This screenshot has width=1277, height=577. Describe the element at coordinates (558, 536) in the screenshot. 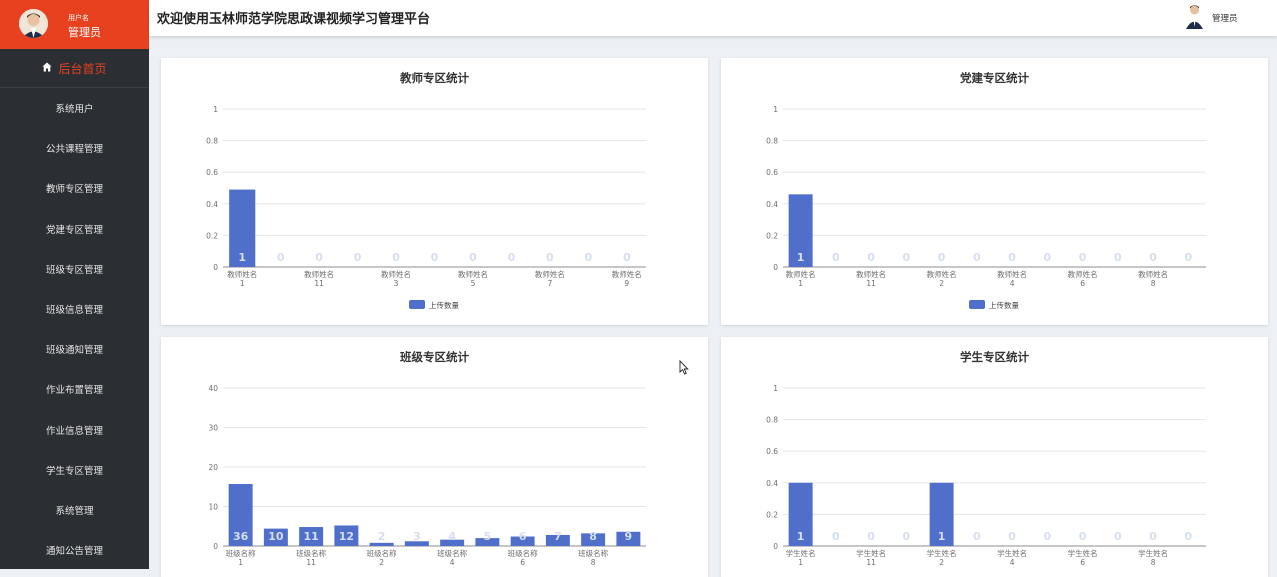

I see `data-label: 7` at that location.